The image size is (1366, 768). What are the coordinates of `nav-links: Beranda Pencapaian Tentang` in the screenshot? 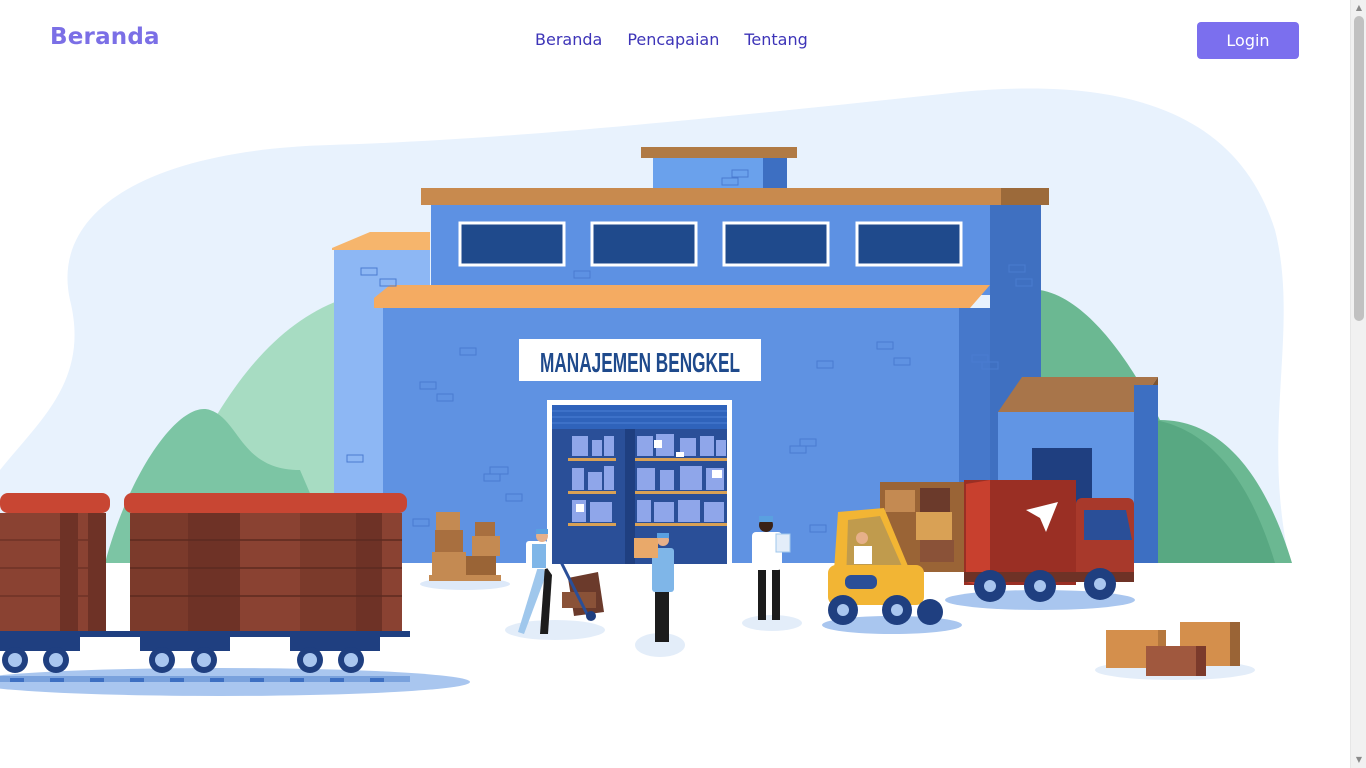 It's located at (684, 39).